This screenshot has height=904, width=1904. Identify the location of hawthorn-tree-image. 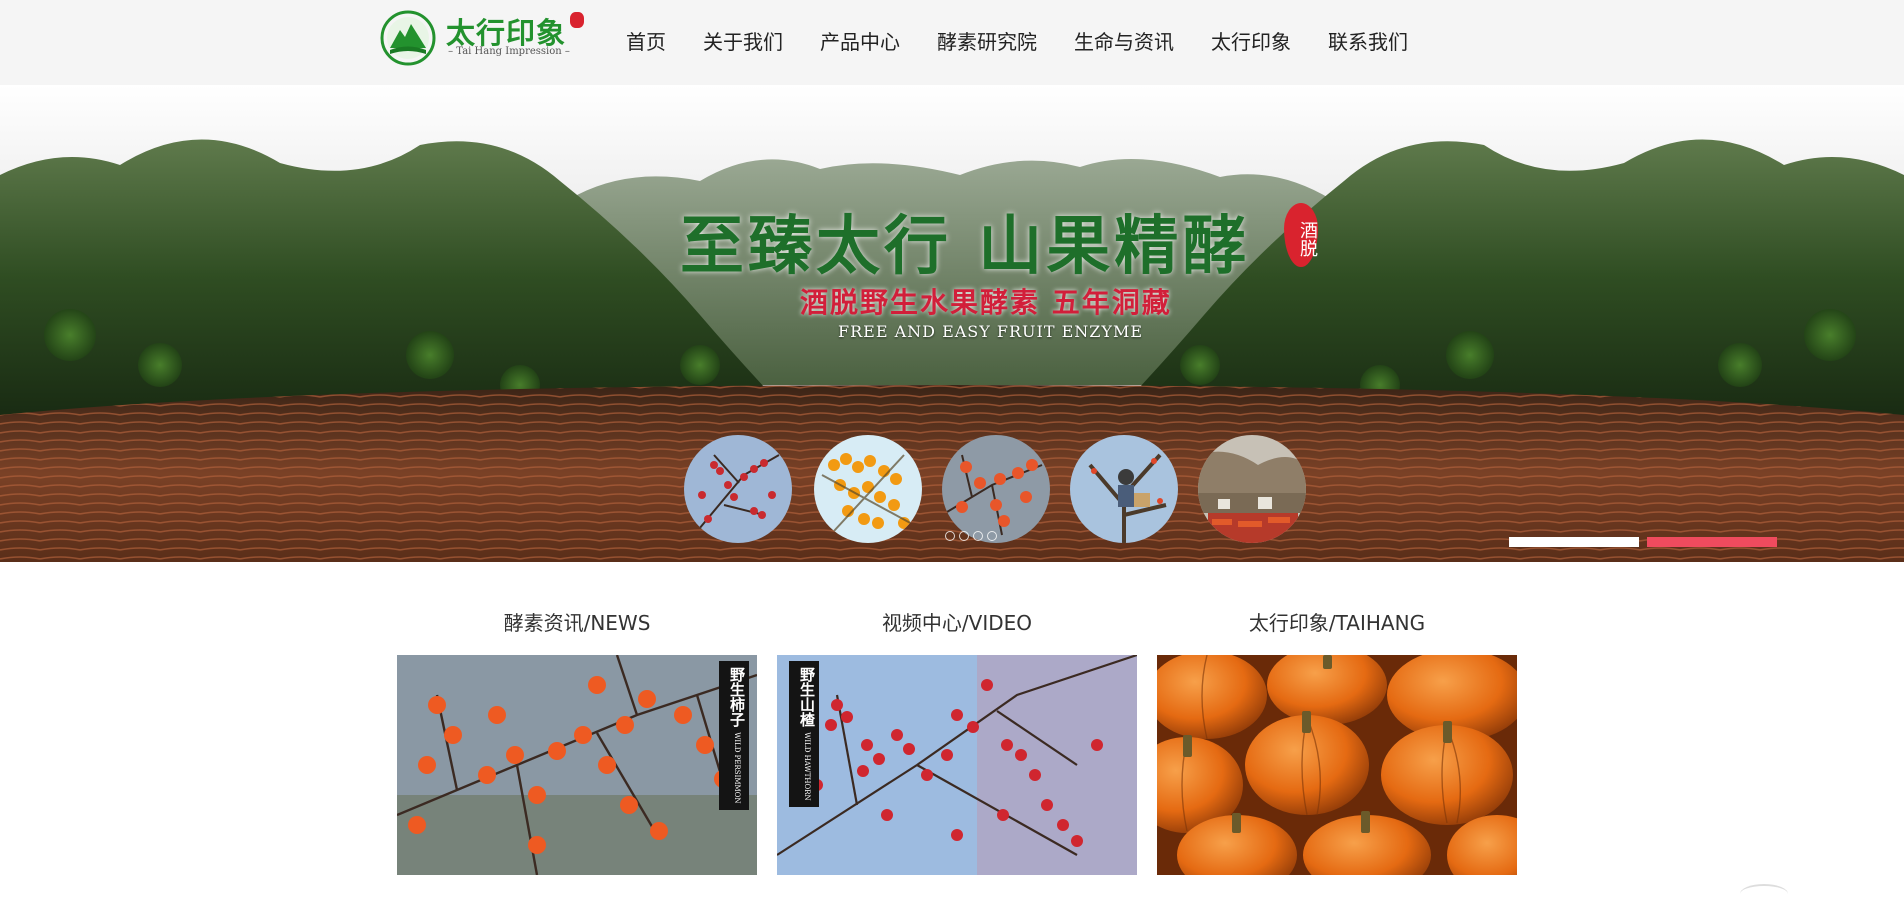
(957, 765).